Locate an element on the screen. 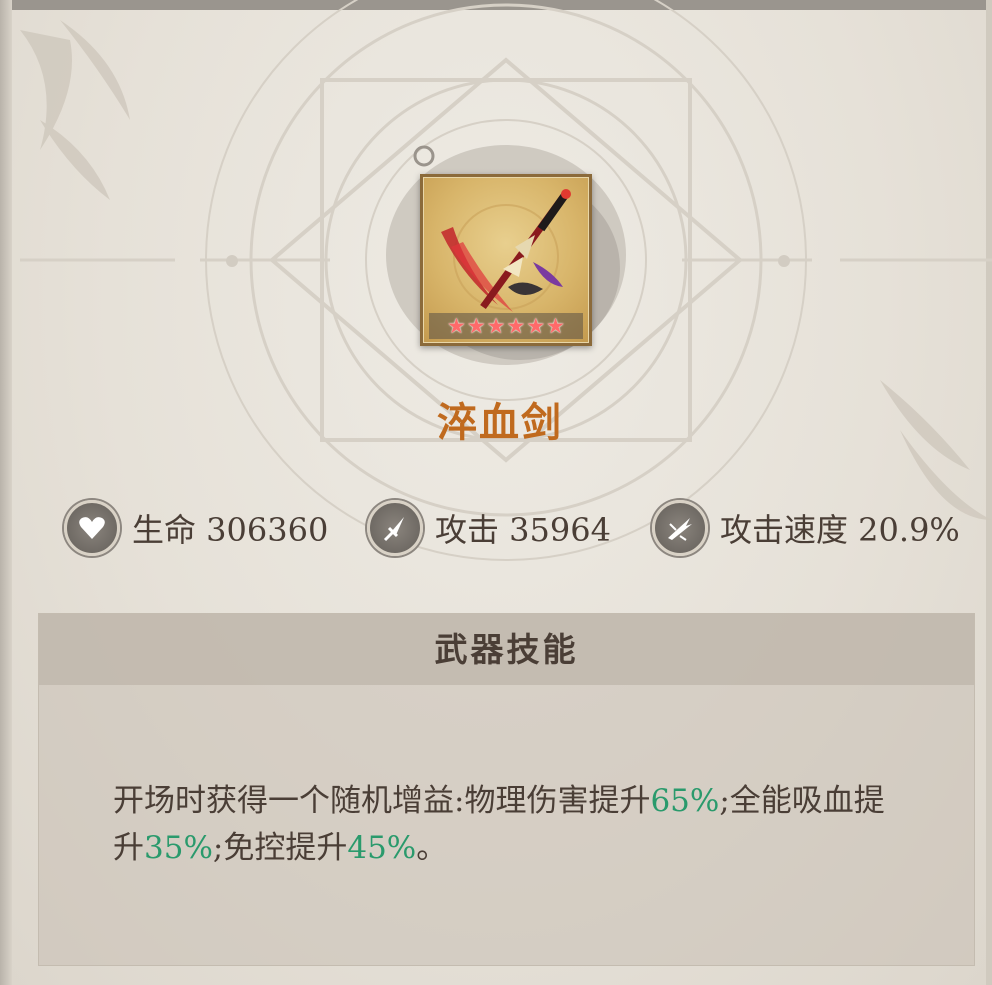 The height and width of the screenshot is (985, 992). weapon-skill-description: 开场时获得一个随机增益:物理伤害提升65%;全能吸血提升35%;免控提升45%。 is located at coordinates (513, 825).